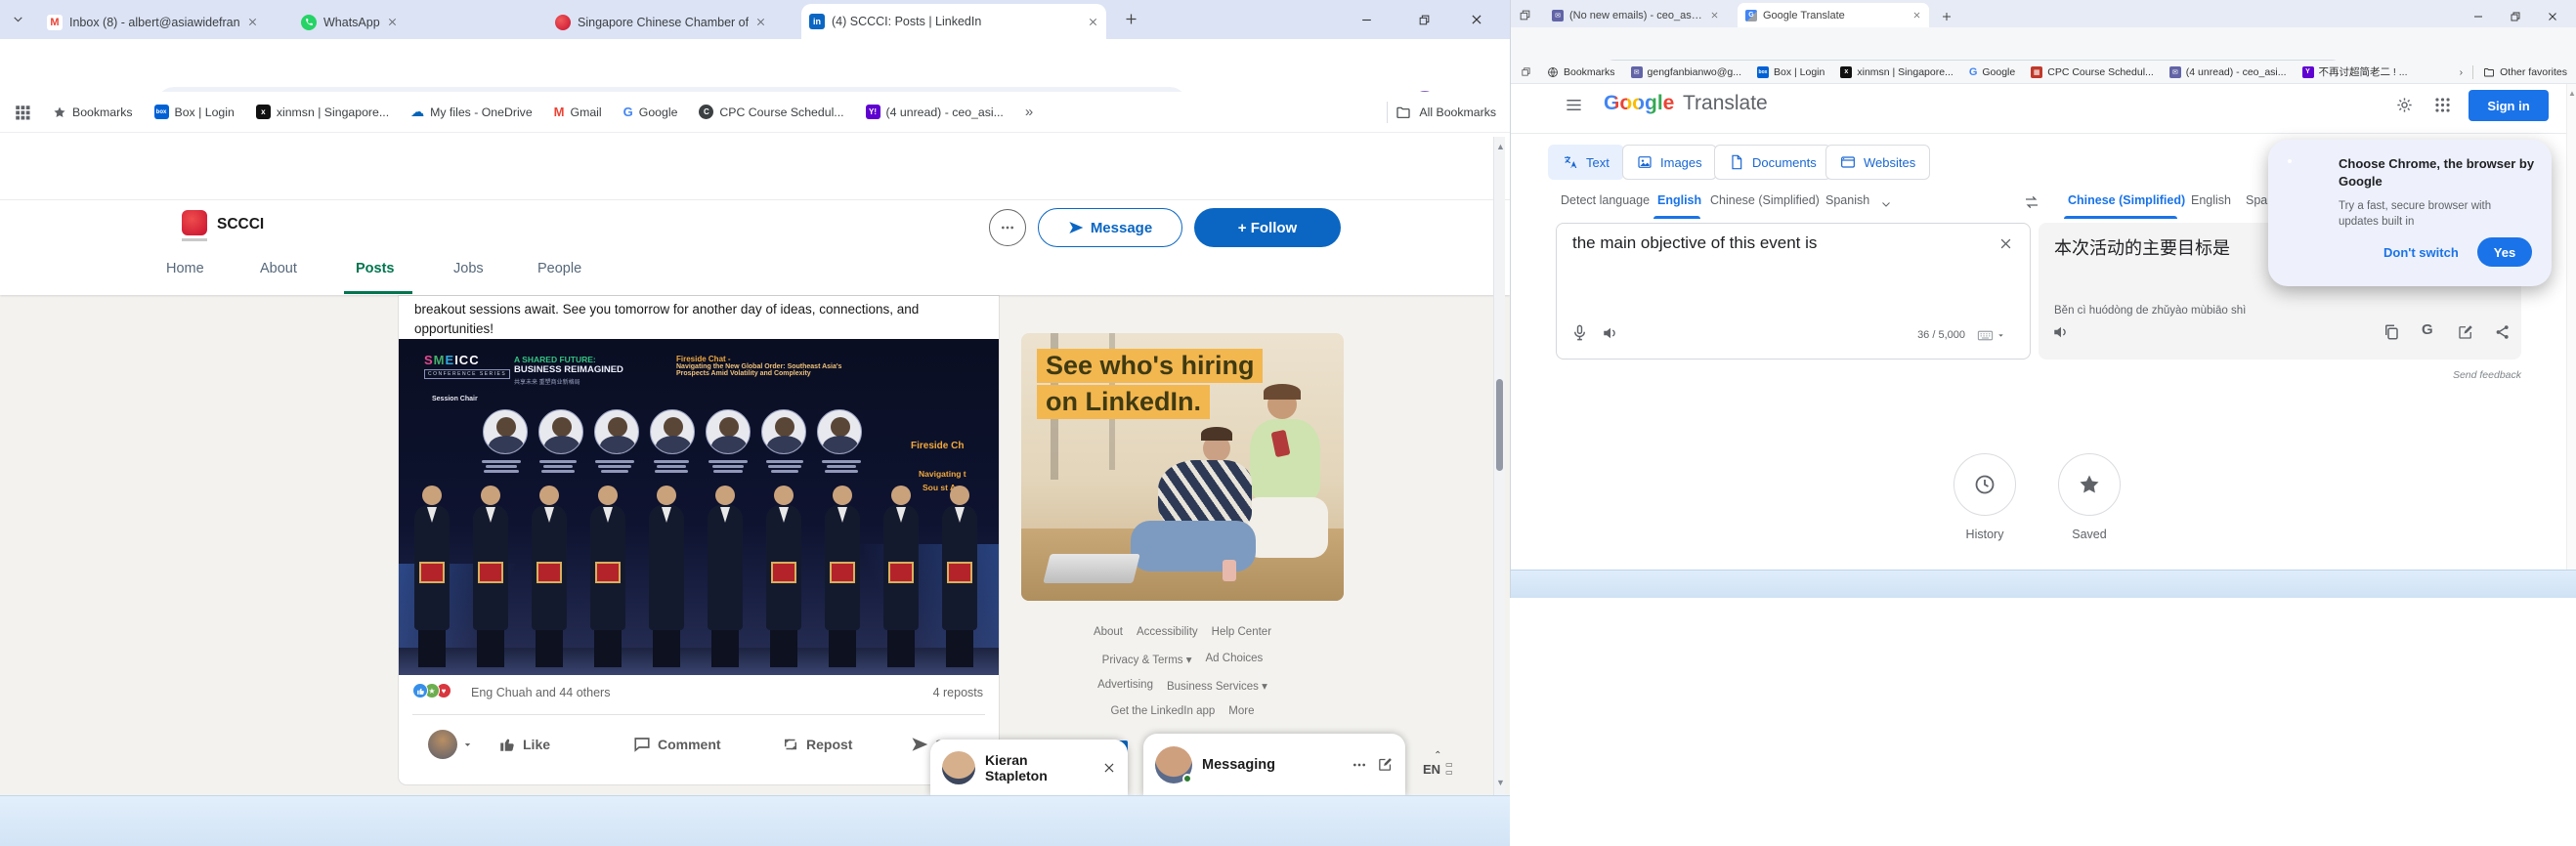 Image resolution: width=2576 pixels, height=846 pixels. I want to click on mode-text-chip: Text, so click(1586, 162).